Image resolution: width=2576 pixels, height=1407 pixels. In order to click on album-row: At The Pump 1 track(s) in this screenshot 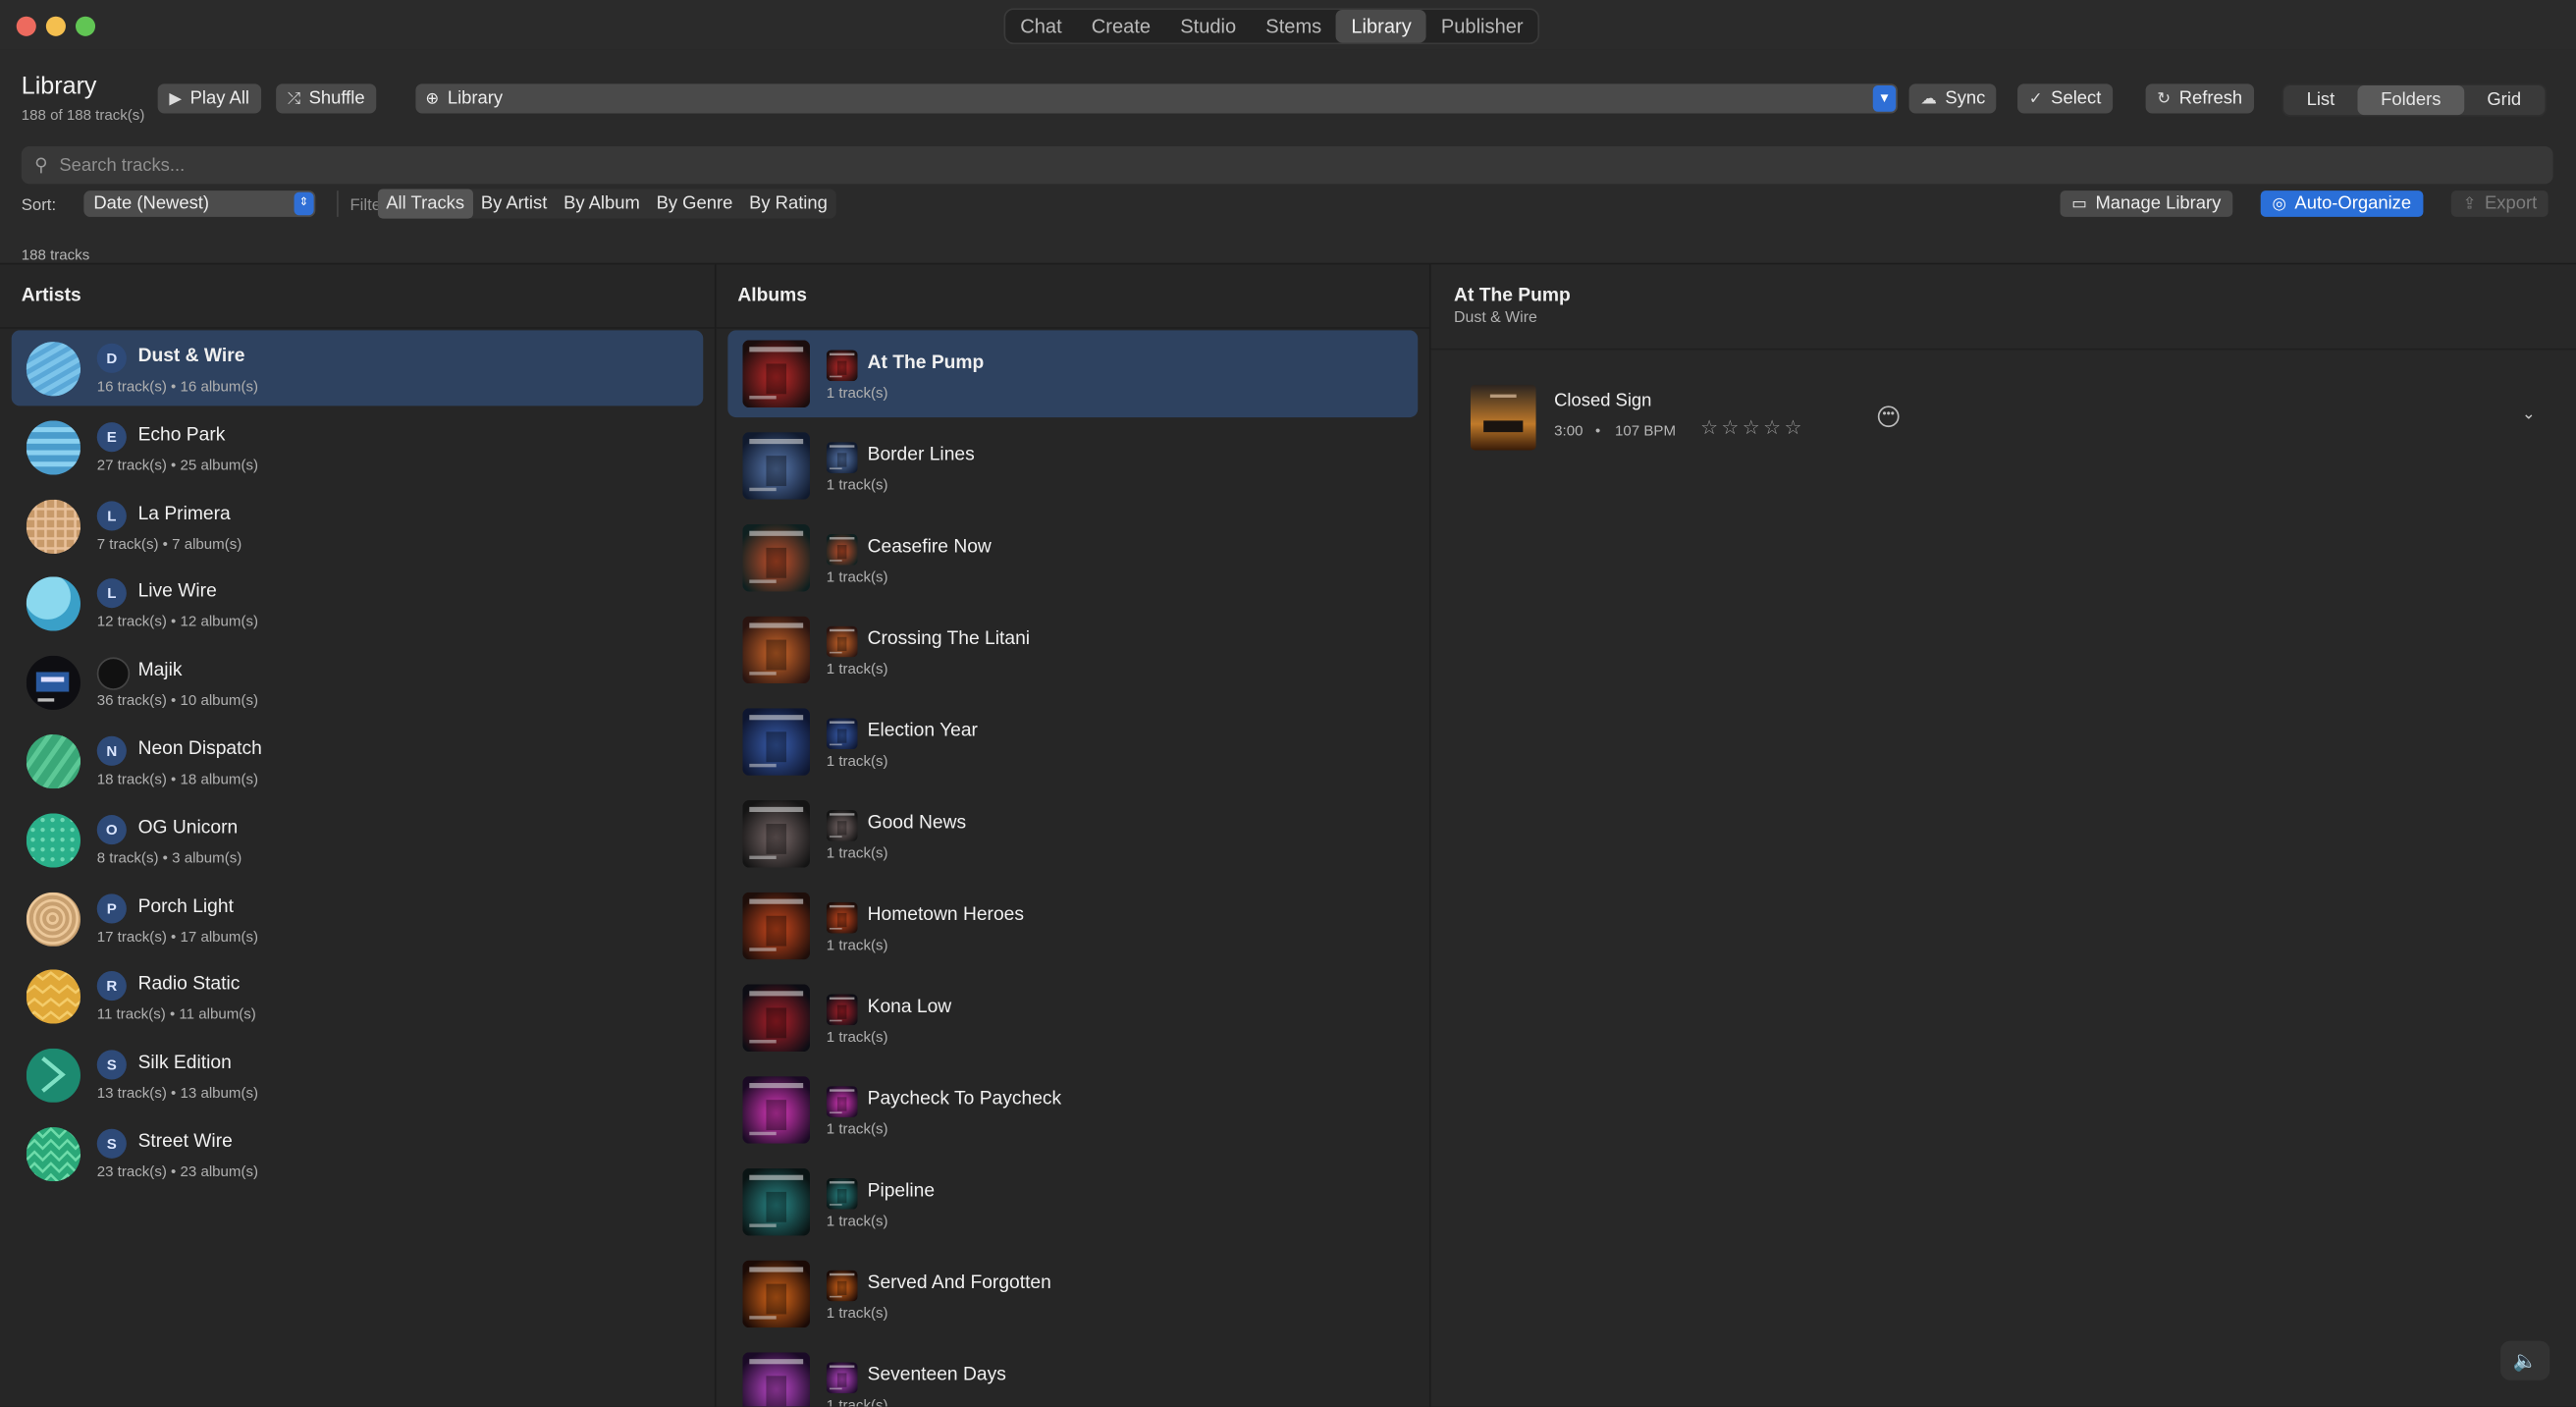, I will do `click(1073, 374)`.